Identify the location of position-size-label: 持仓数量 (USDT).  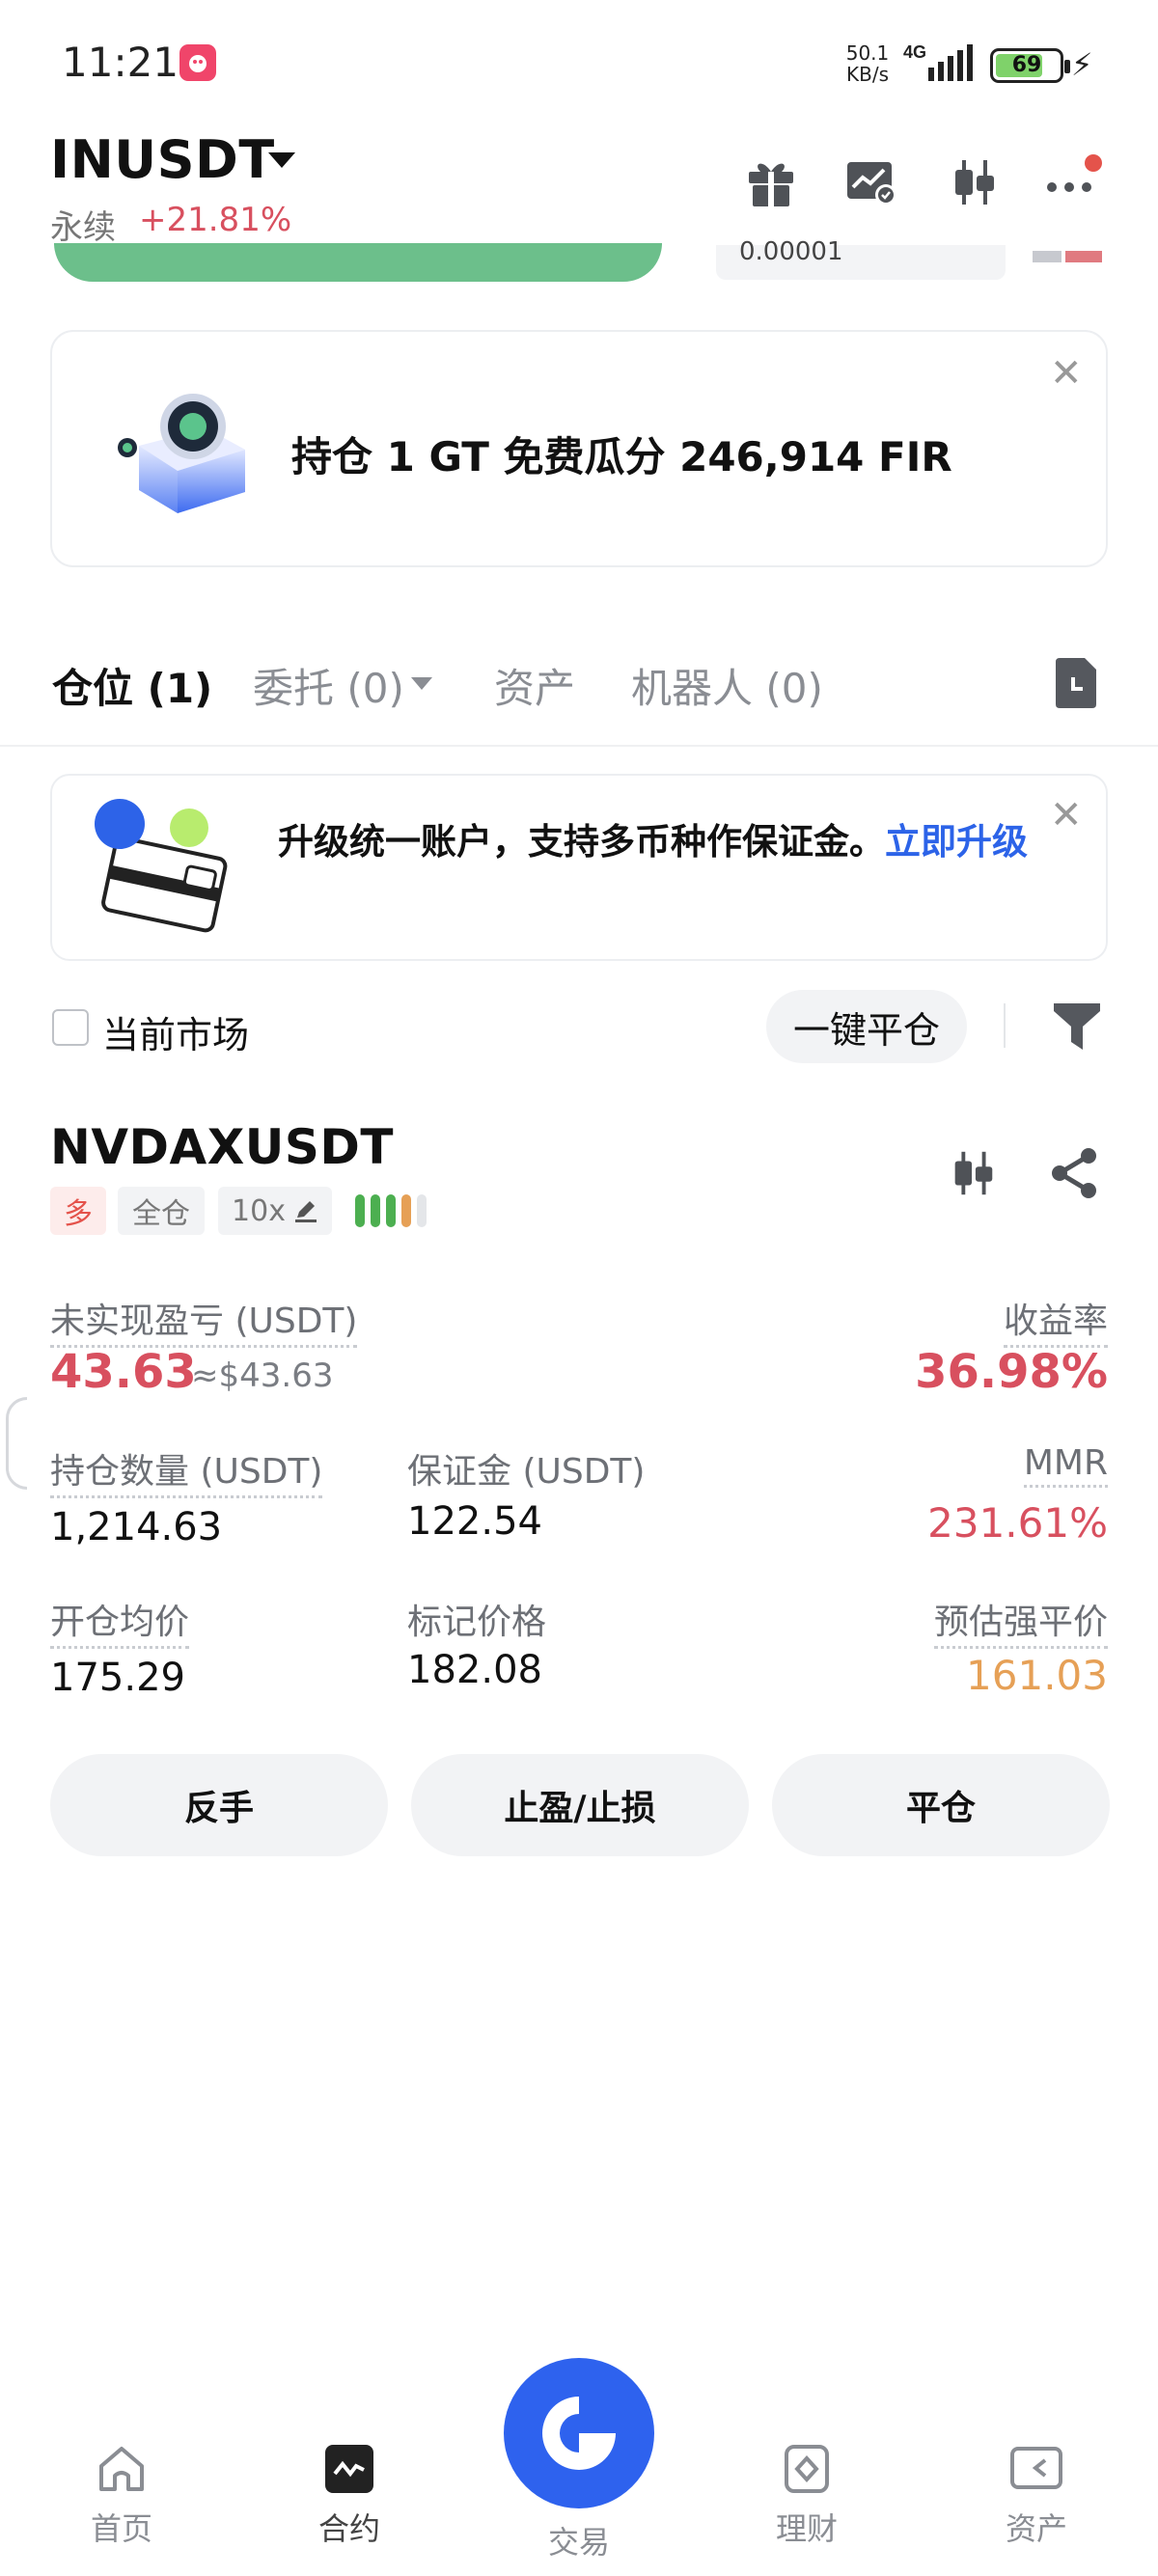
(186, 1470).